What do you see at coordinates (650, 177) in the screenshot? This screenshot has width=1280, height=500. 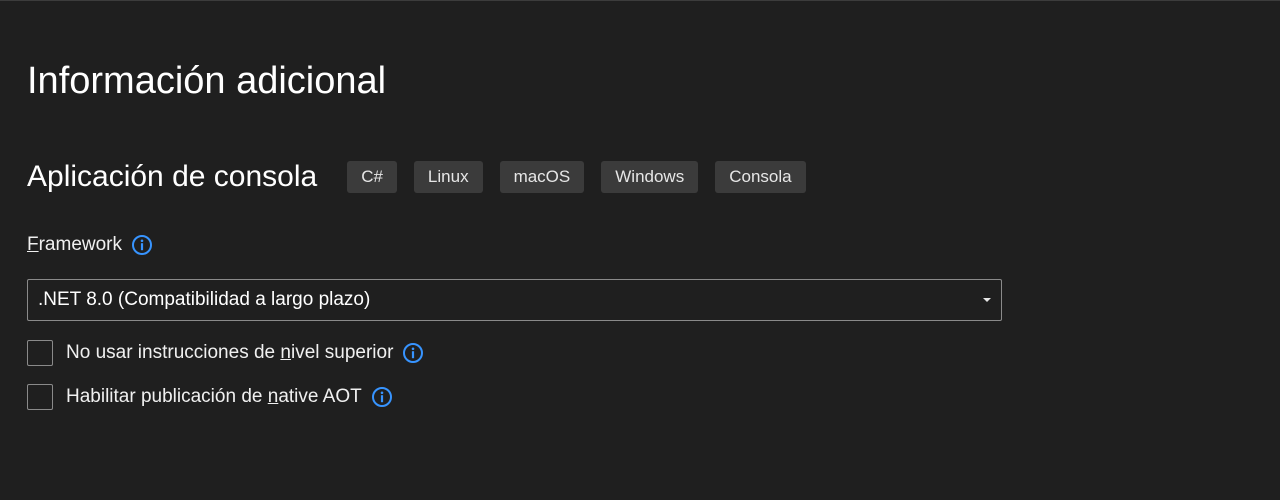 I see `tag-platform-windows: Windows` at bounding box center [650, 177].